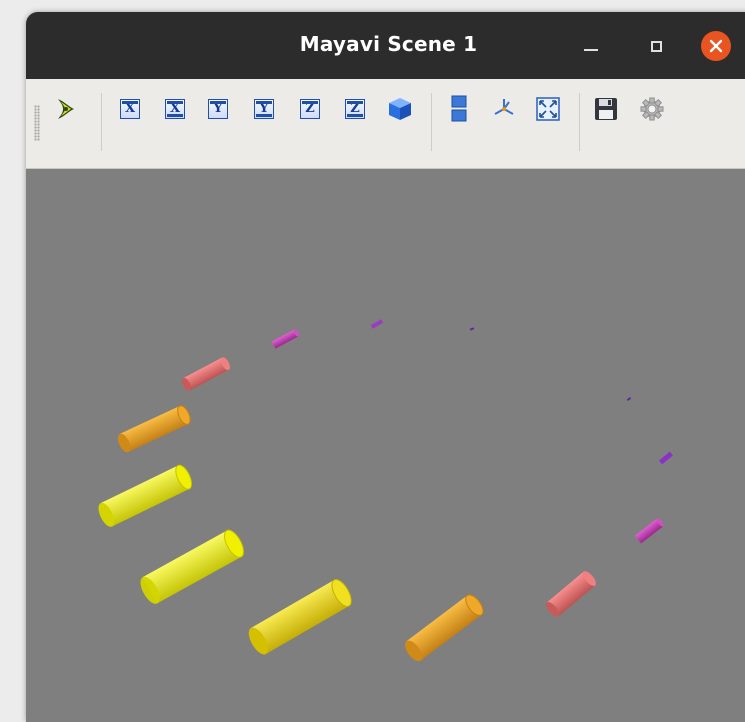 This screenshot has height=722, width=745. I want to click on maximize-button, so click(656, 46).